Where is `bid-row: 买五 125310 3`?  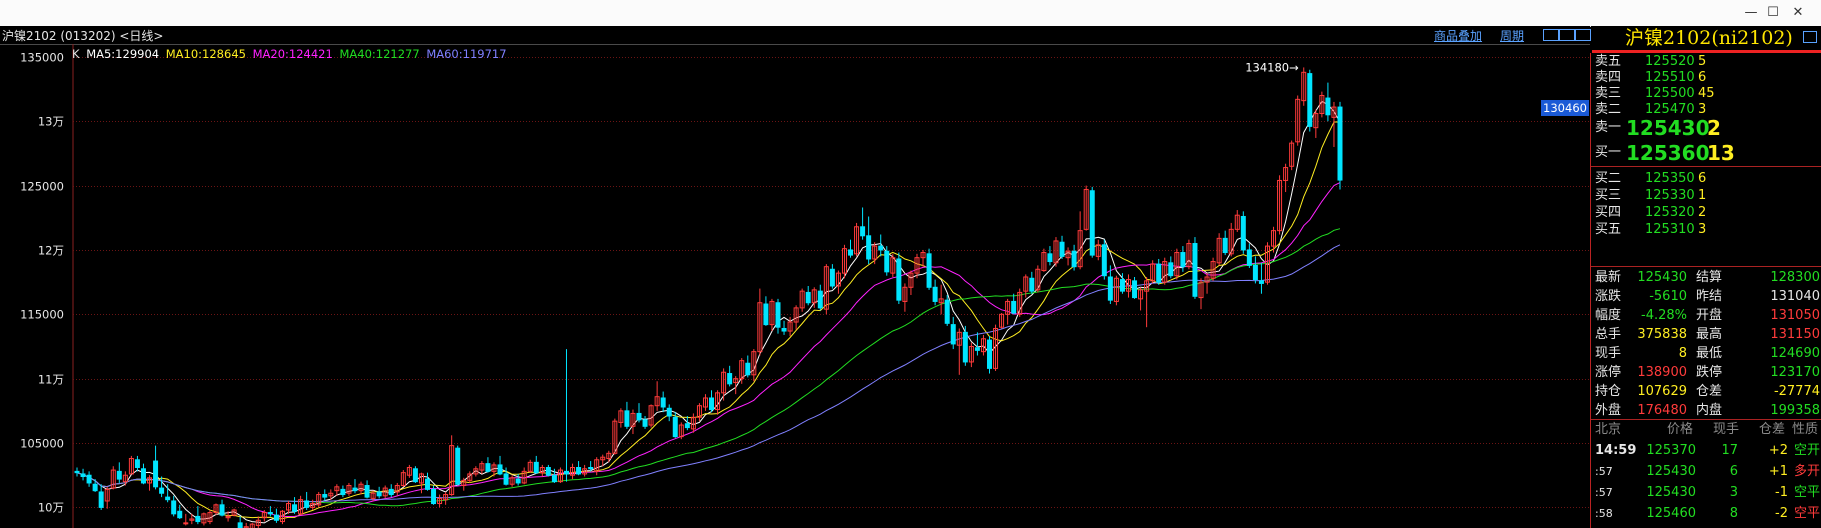
bid-row: 买五 125310 3 is located at coordinates (1706, 230).